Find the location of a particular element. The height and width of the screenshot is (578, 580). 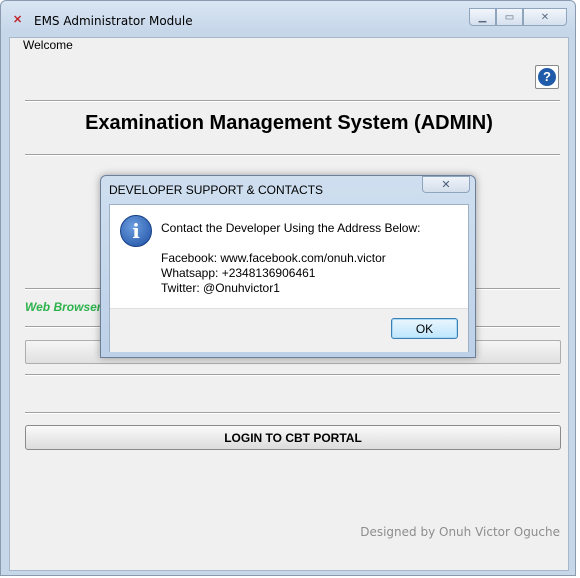

help-button: ? is located at coordinates (547, 77).